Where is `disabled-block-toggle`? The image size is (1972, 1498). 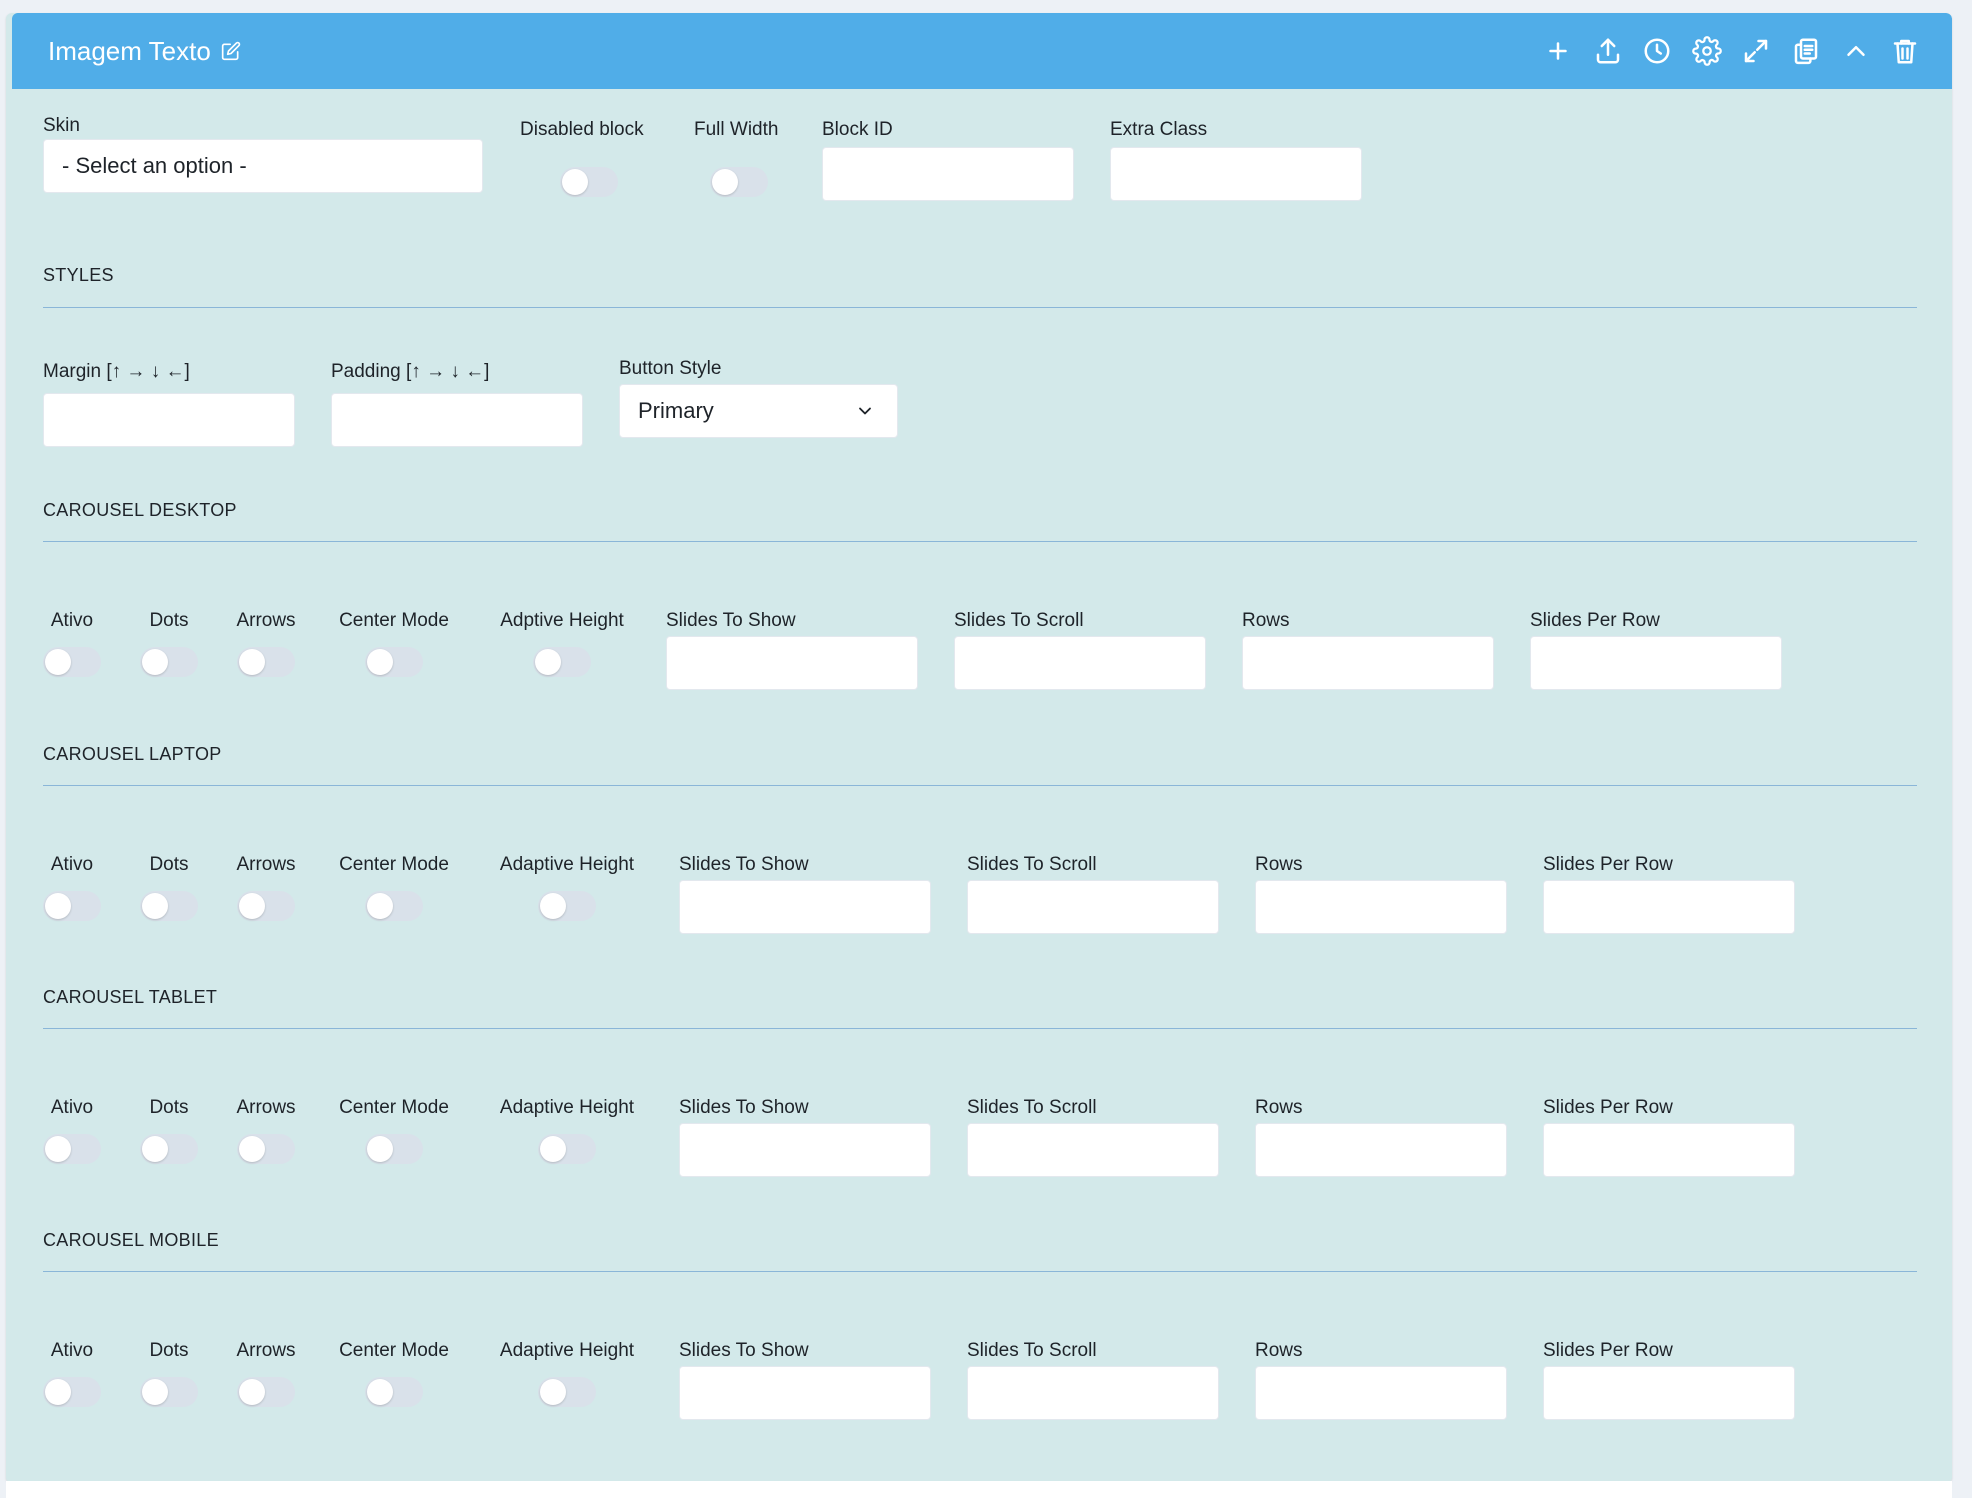
disabled-block-toggle is located at coordinates (589, 182).